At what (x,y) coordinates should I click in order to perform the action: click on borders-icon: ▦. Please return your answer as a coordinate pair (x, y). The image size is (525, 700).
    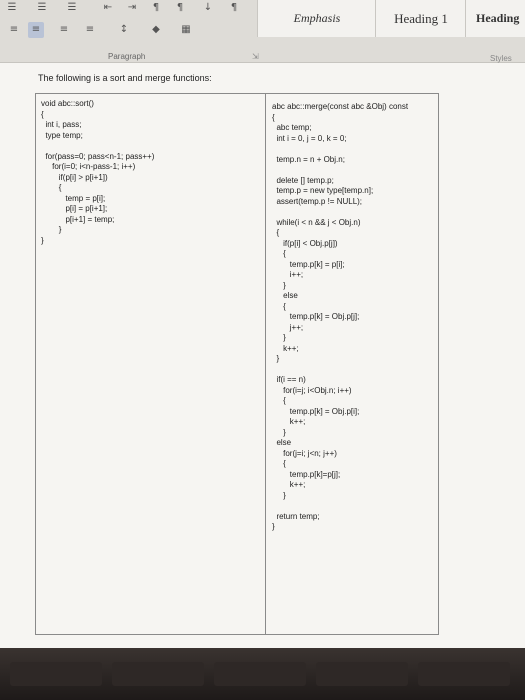
    Looking at the image, I should click on (186, 30).